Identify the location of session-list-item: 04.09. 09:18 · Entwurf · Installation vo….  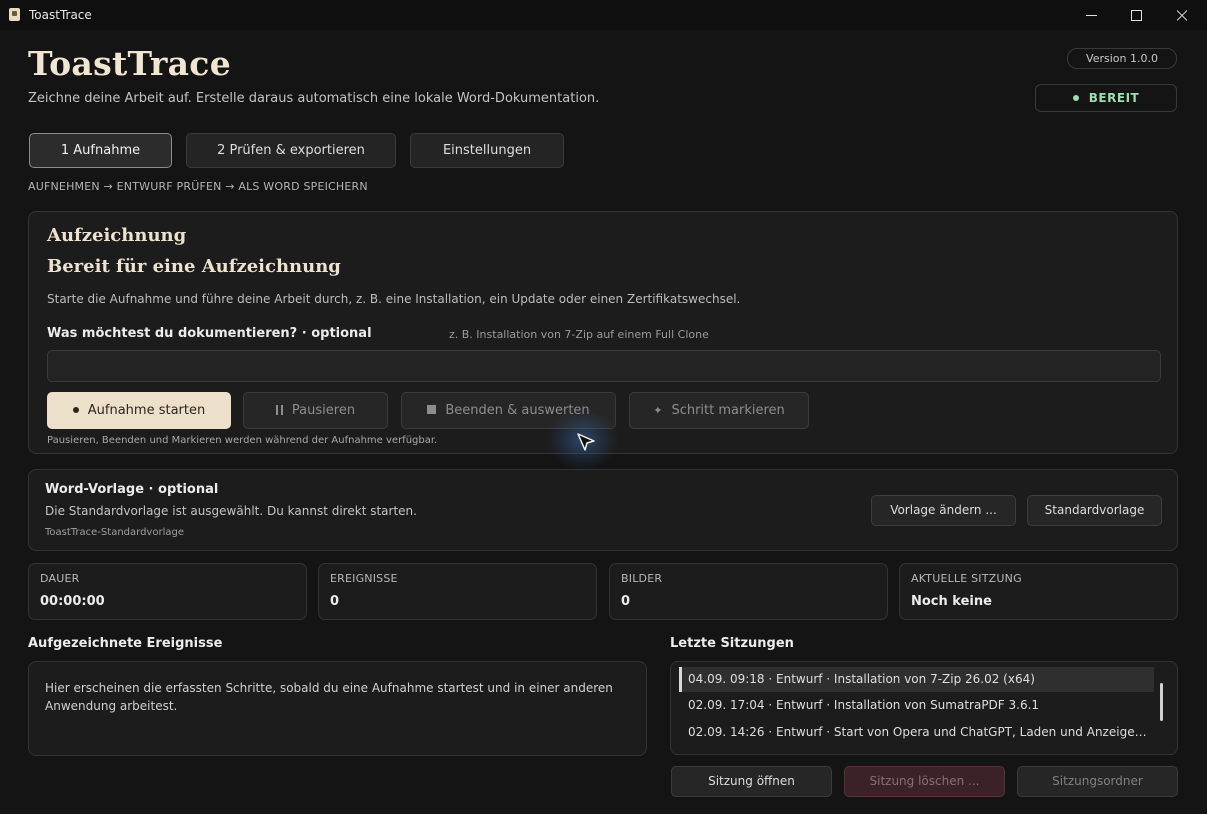
(916, 679).